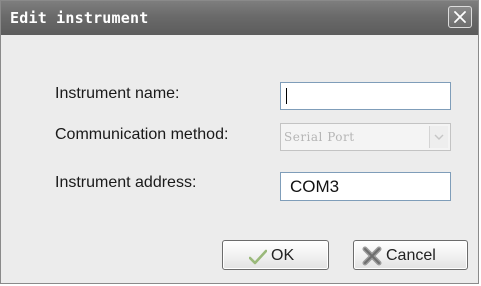 The image size is (481, 286). Describe the element at coordinates (315, 186) in the screenshot. I see `instrument-address-value: COM3` at that location.